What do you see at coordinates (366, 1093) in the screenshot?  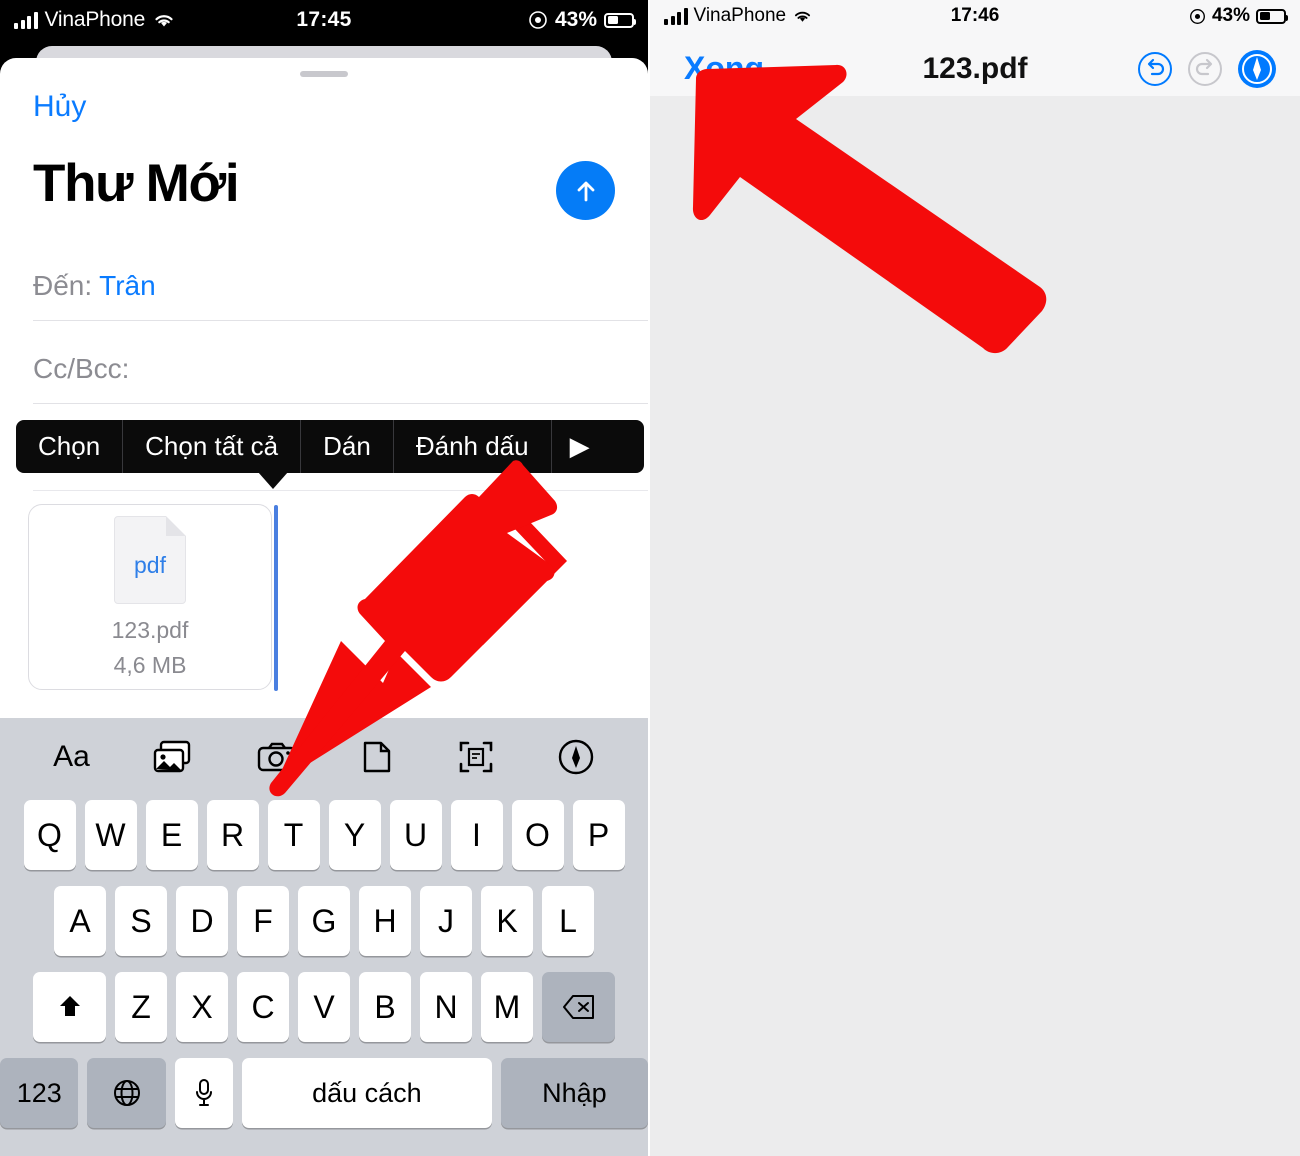 I see `space-key: dấu cách` at bounding box center [366, 1093].